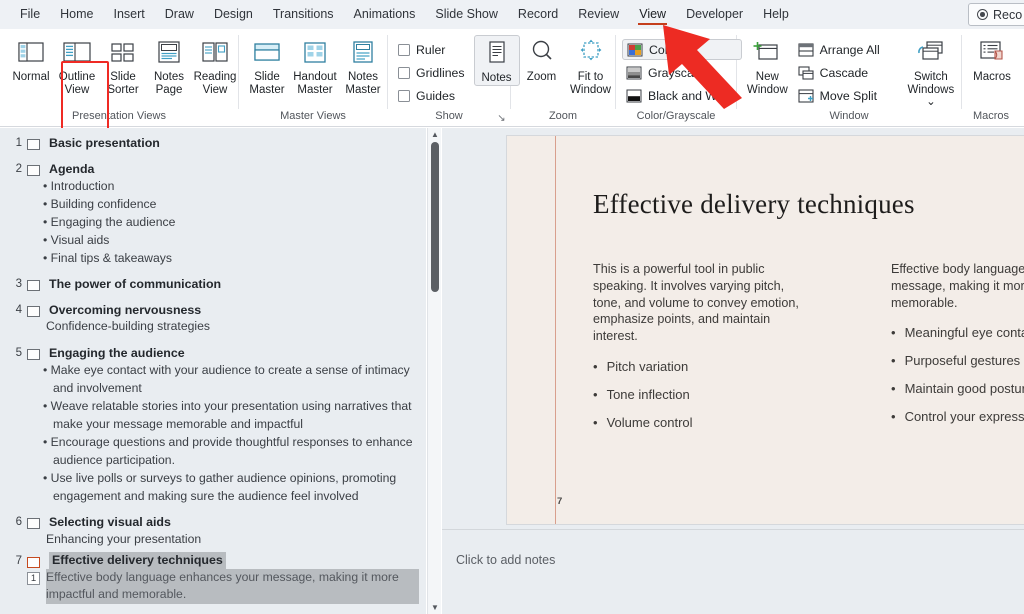 Image resolution: width=1024 pixels, height=614 pixels. What do you see at coordinates (303, 14) in the screenshot?
I see `tab-transitions: Transitions` at bounding box center [303, 14].